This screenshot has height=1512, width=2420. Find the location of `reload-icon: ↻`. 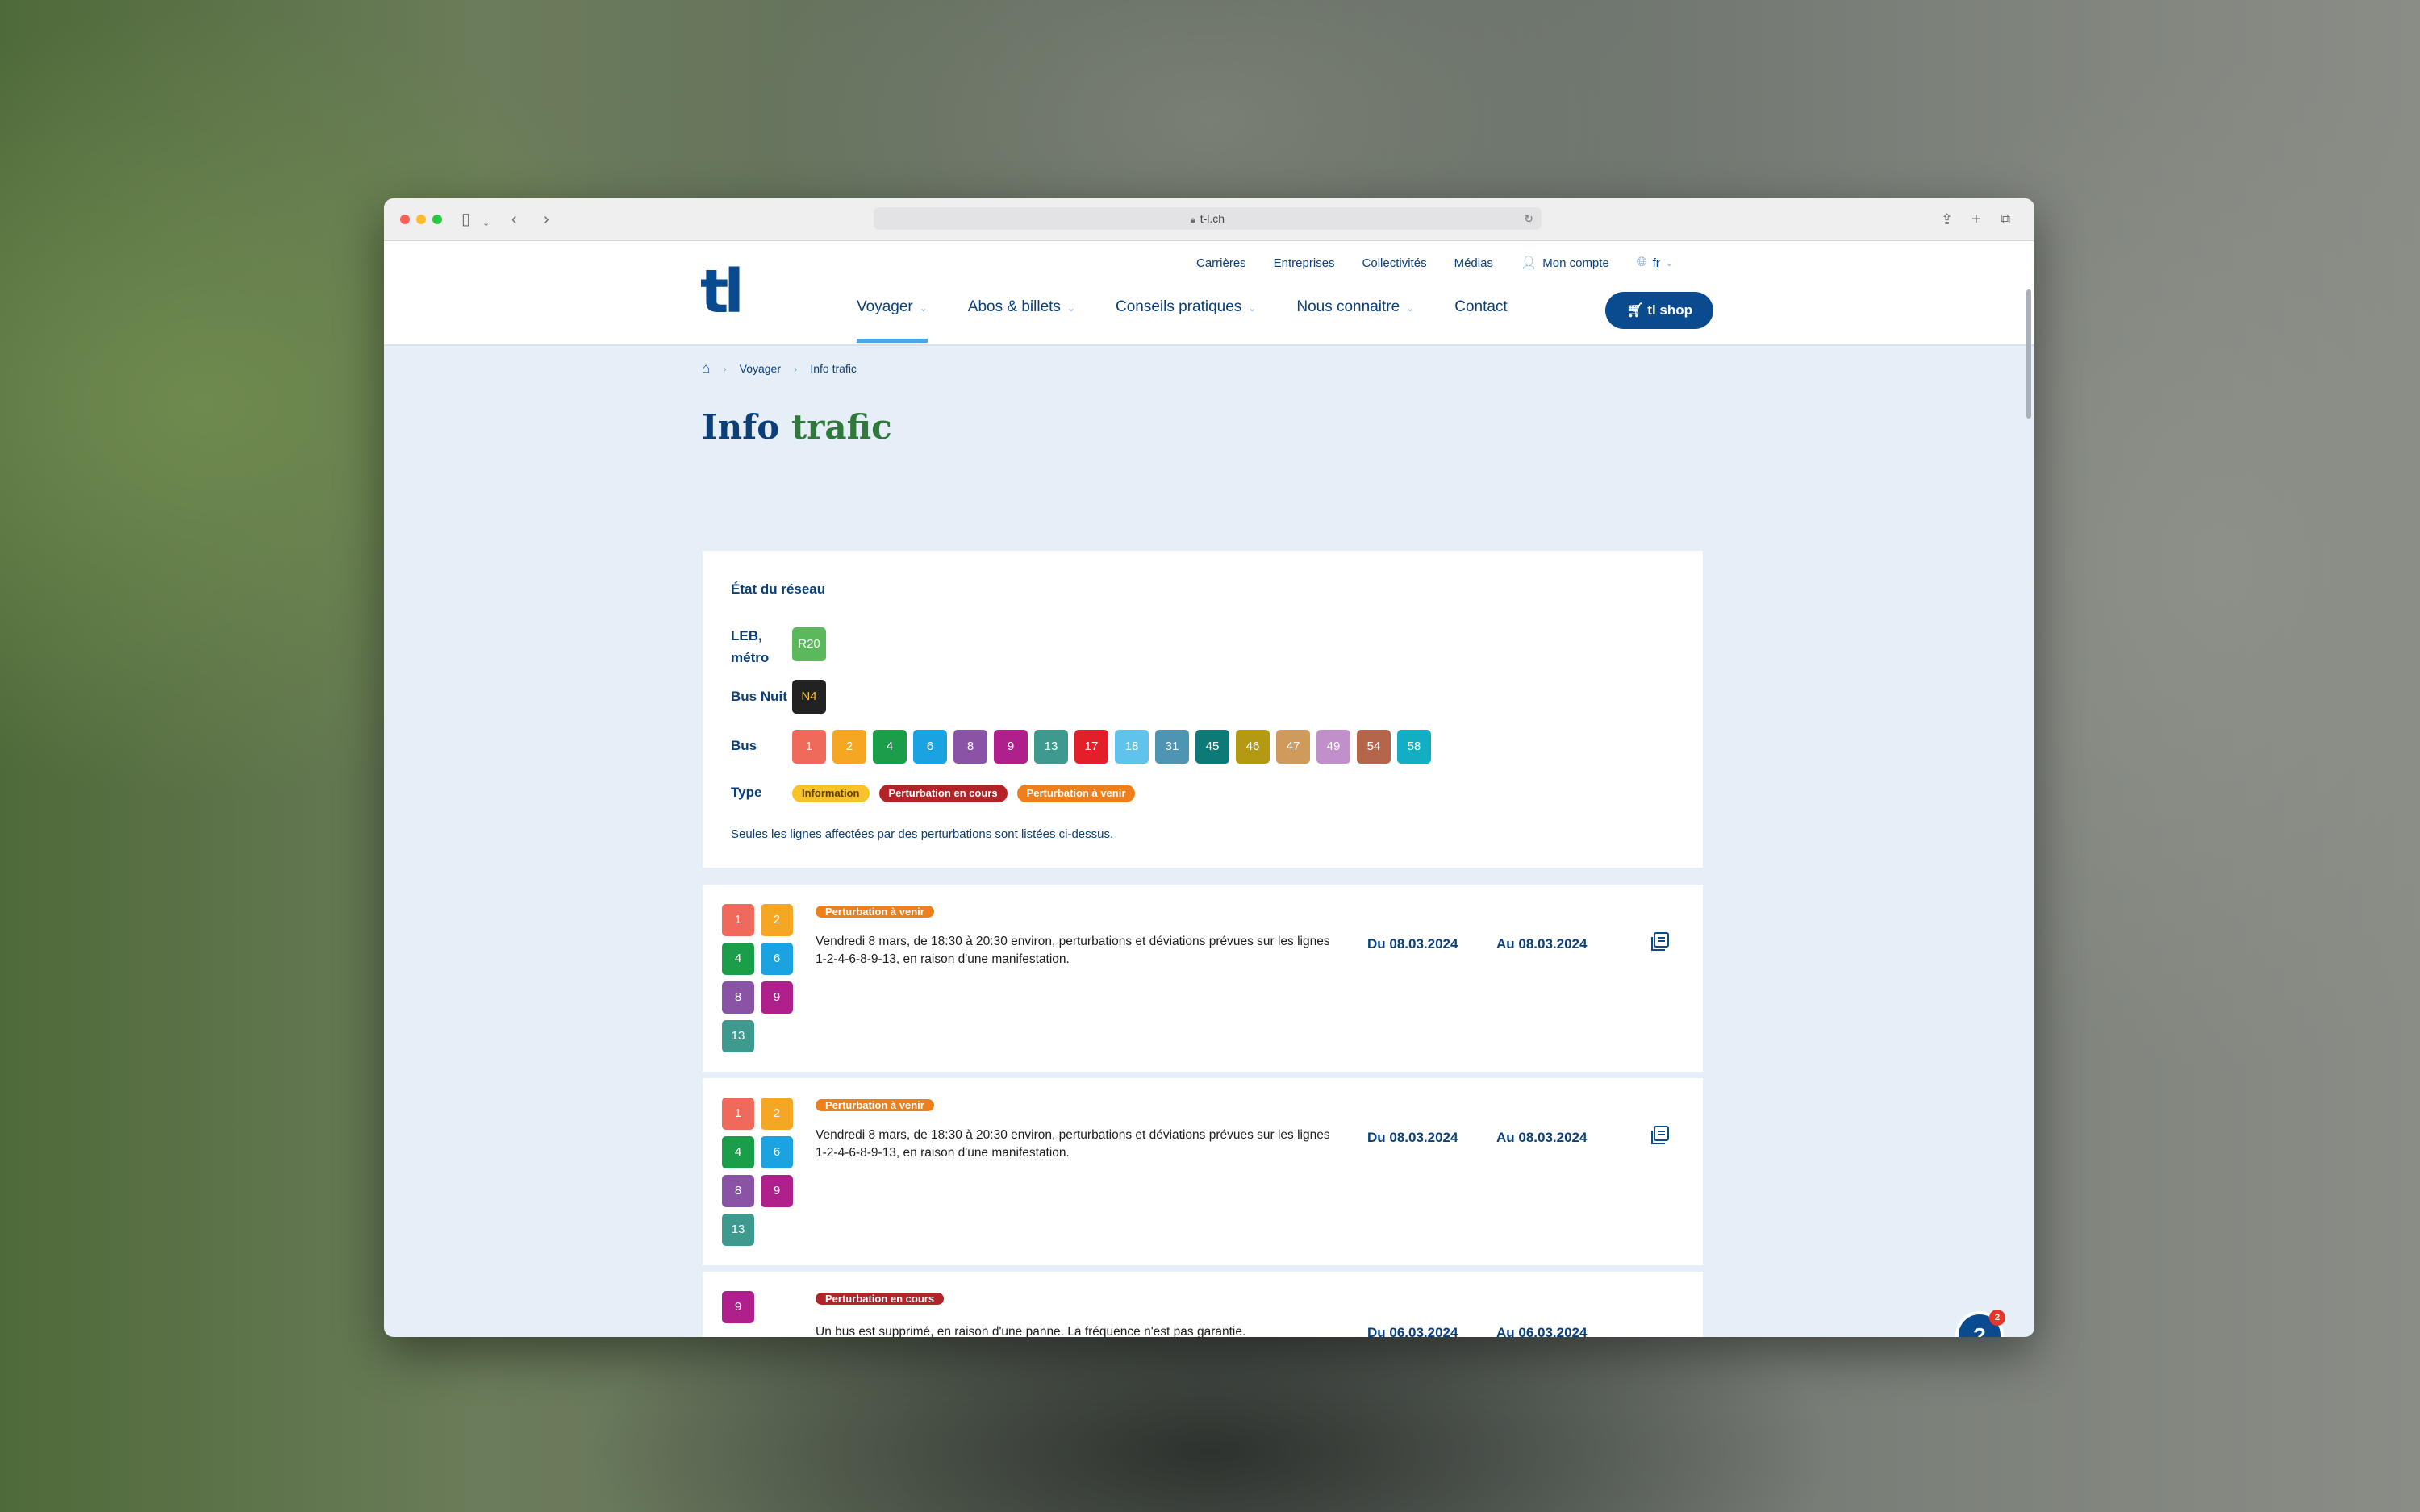

reload-icon: ↻ is located at coordinates (1528, 218).